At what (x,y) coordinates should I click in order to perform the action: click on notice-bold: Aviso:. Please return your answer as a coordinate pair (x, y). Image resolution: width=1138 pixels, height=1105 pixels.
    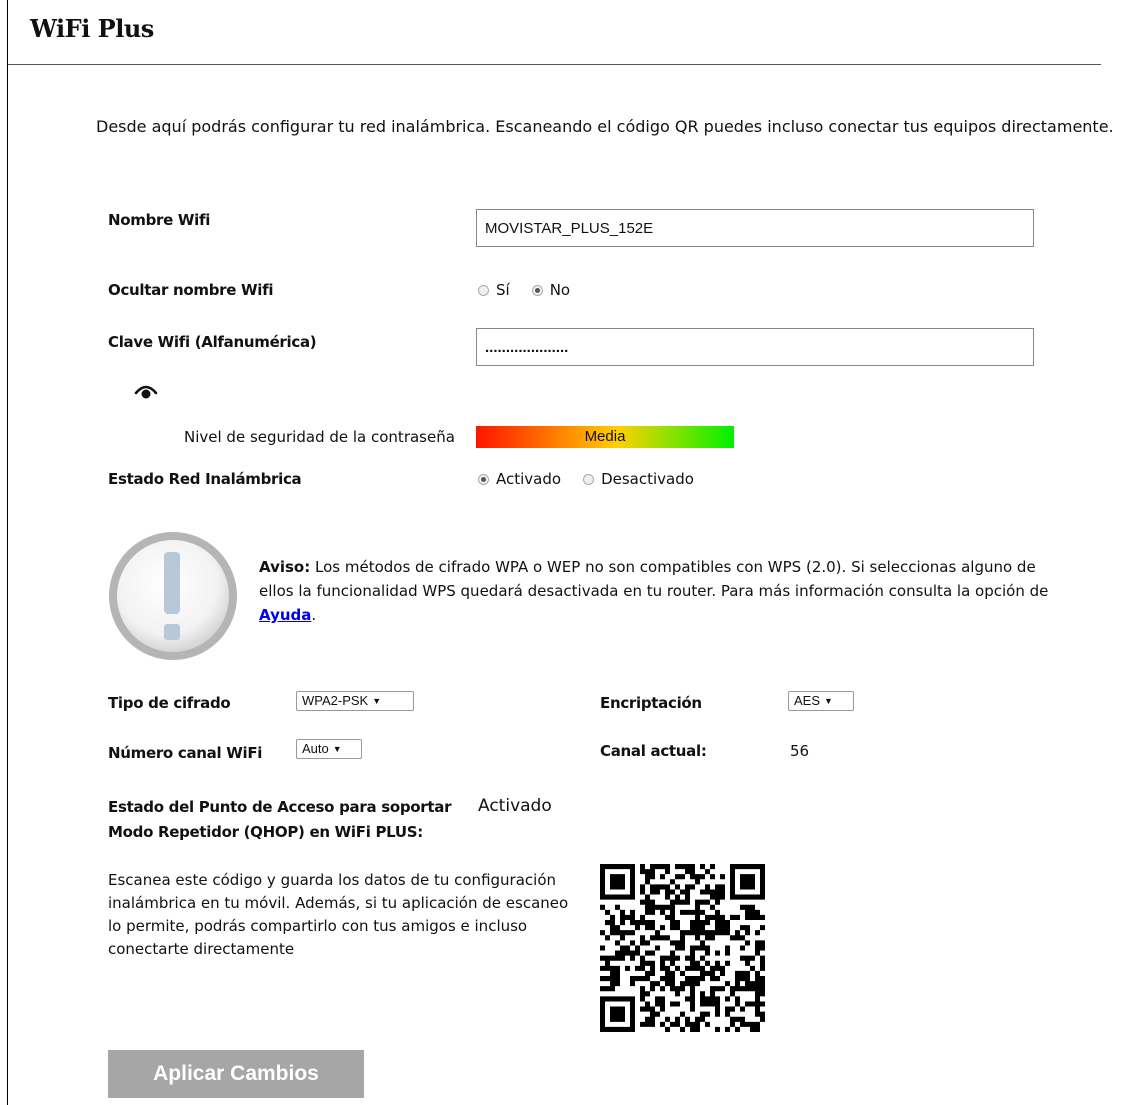
    Looking at the image, I should click on (285, 567).